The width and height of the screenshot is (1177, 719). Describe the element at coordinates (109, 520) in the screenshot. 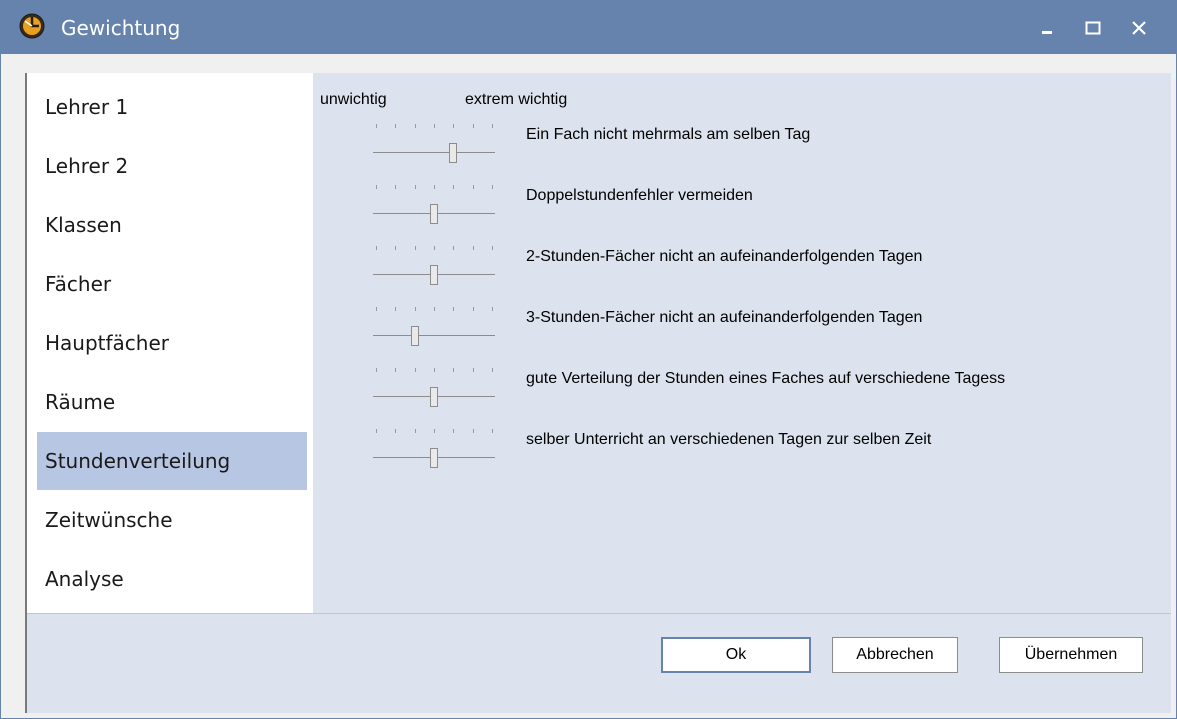

I see `nav-item-label: Zeitwünsche` at that location.